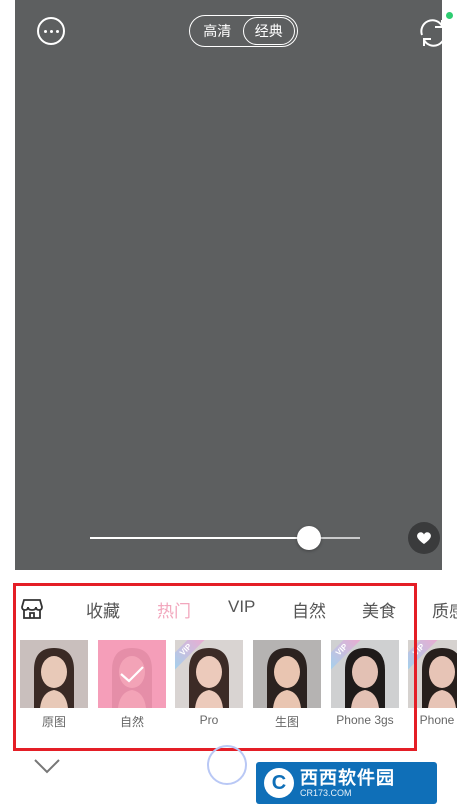 The image size is (457, 812). I want to click on favorite-button, so click(424, 538).